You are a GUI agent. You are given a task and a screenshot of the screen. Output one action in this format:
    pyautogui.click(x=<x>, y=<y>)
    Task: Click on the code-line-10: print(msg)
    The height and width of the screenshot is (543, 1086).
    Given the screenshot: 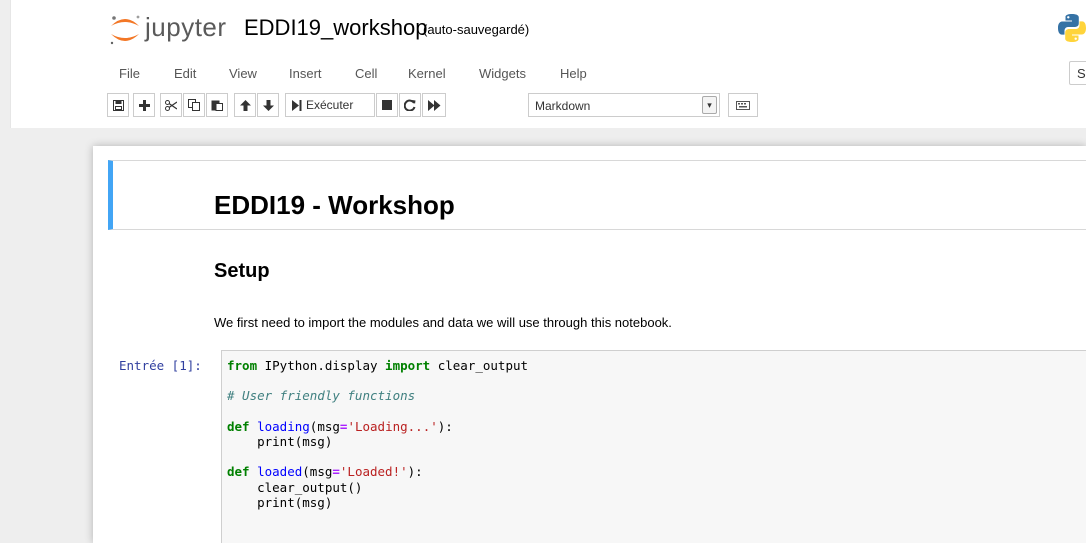 What is the action you would take?
    pyautogui.click(x=280, y=502)
    